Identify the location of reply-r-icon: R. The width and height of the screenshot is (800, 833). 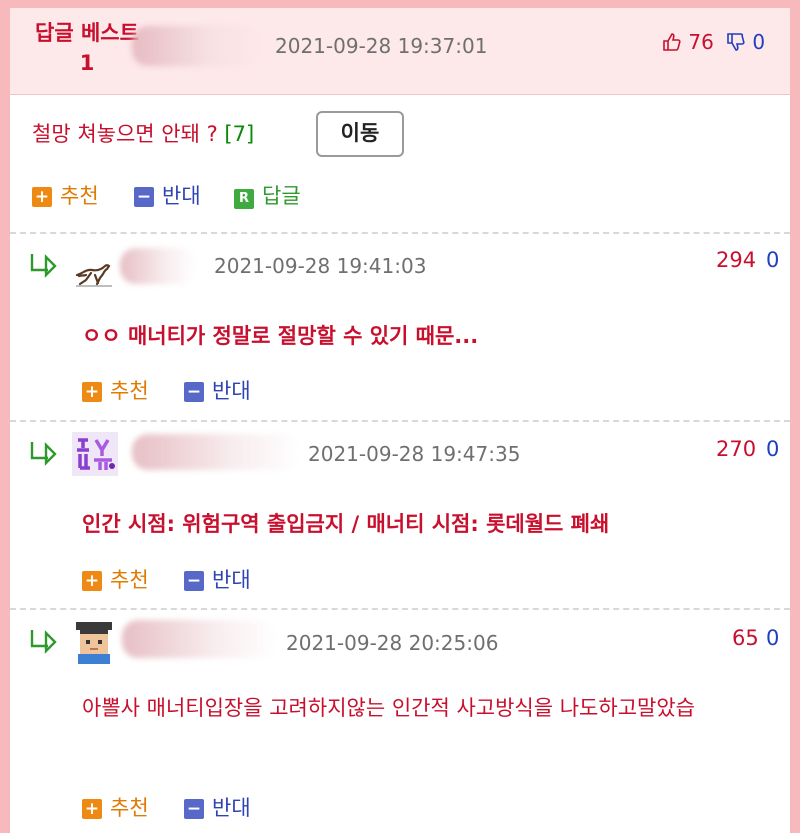
(244, 199).